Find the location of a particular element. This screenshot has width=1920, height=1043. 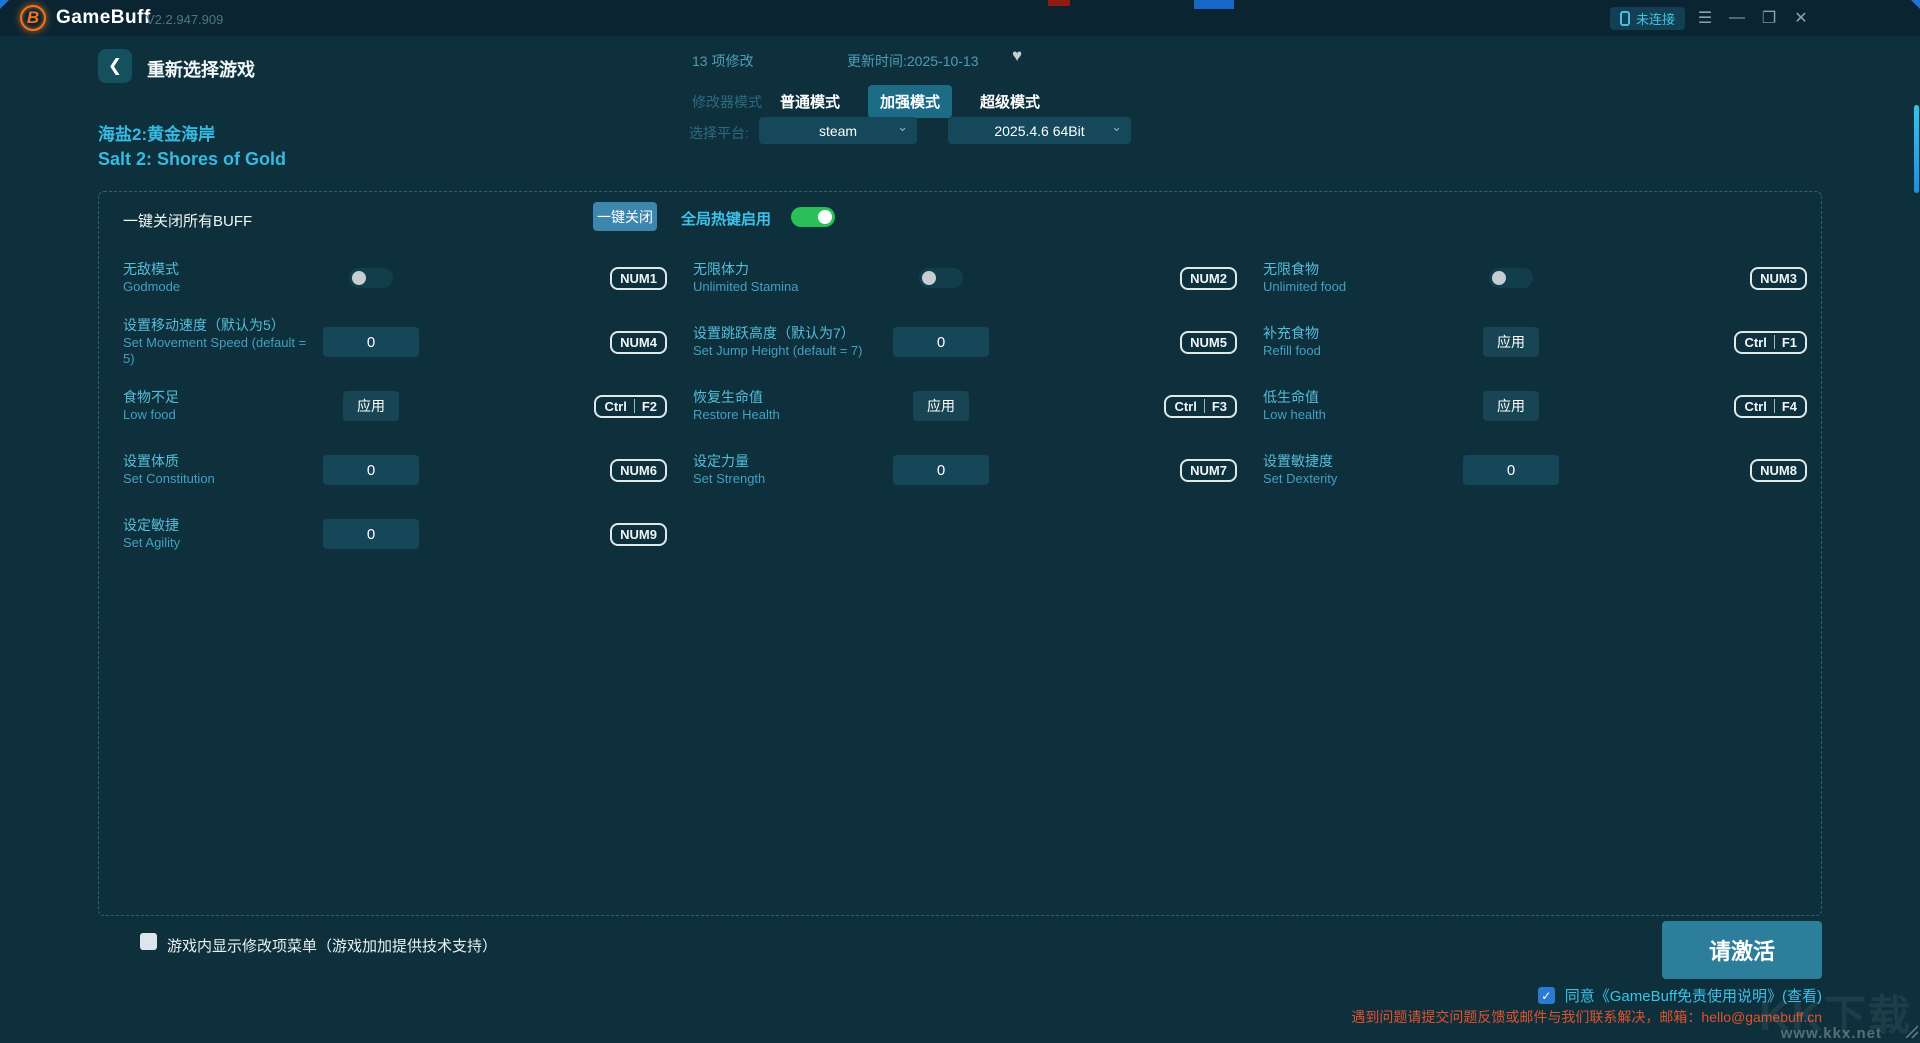

agree-checkbox: ✓ is located at coordinates (1546, 995).